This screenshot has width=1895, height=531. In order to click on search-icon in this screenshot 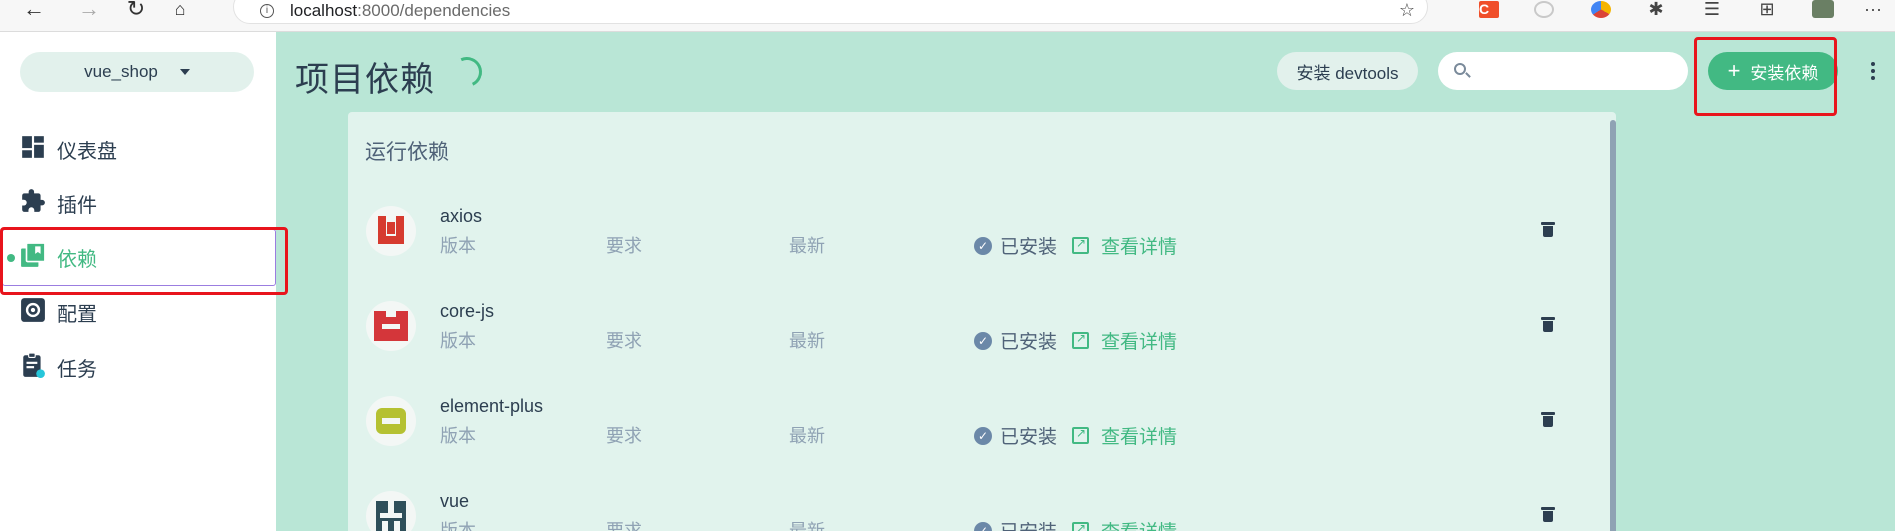, I will do `click(1460, 69)`.